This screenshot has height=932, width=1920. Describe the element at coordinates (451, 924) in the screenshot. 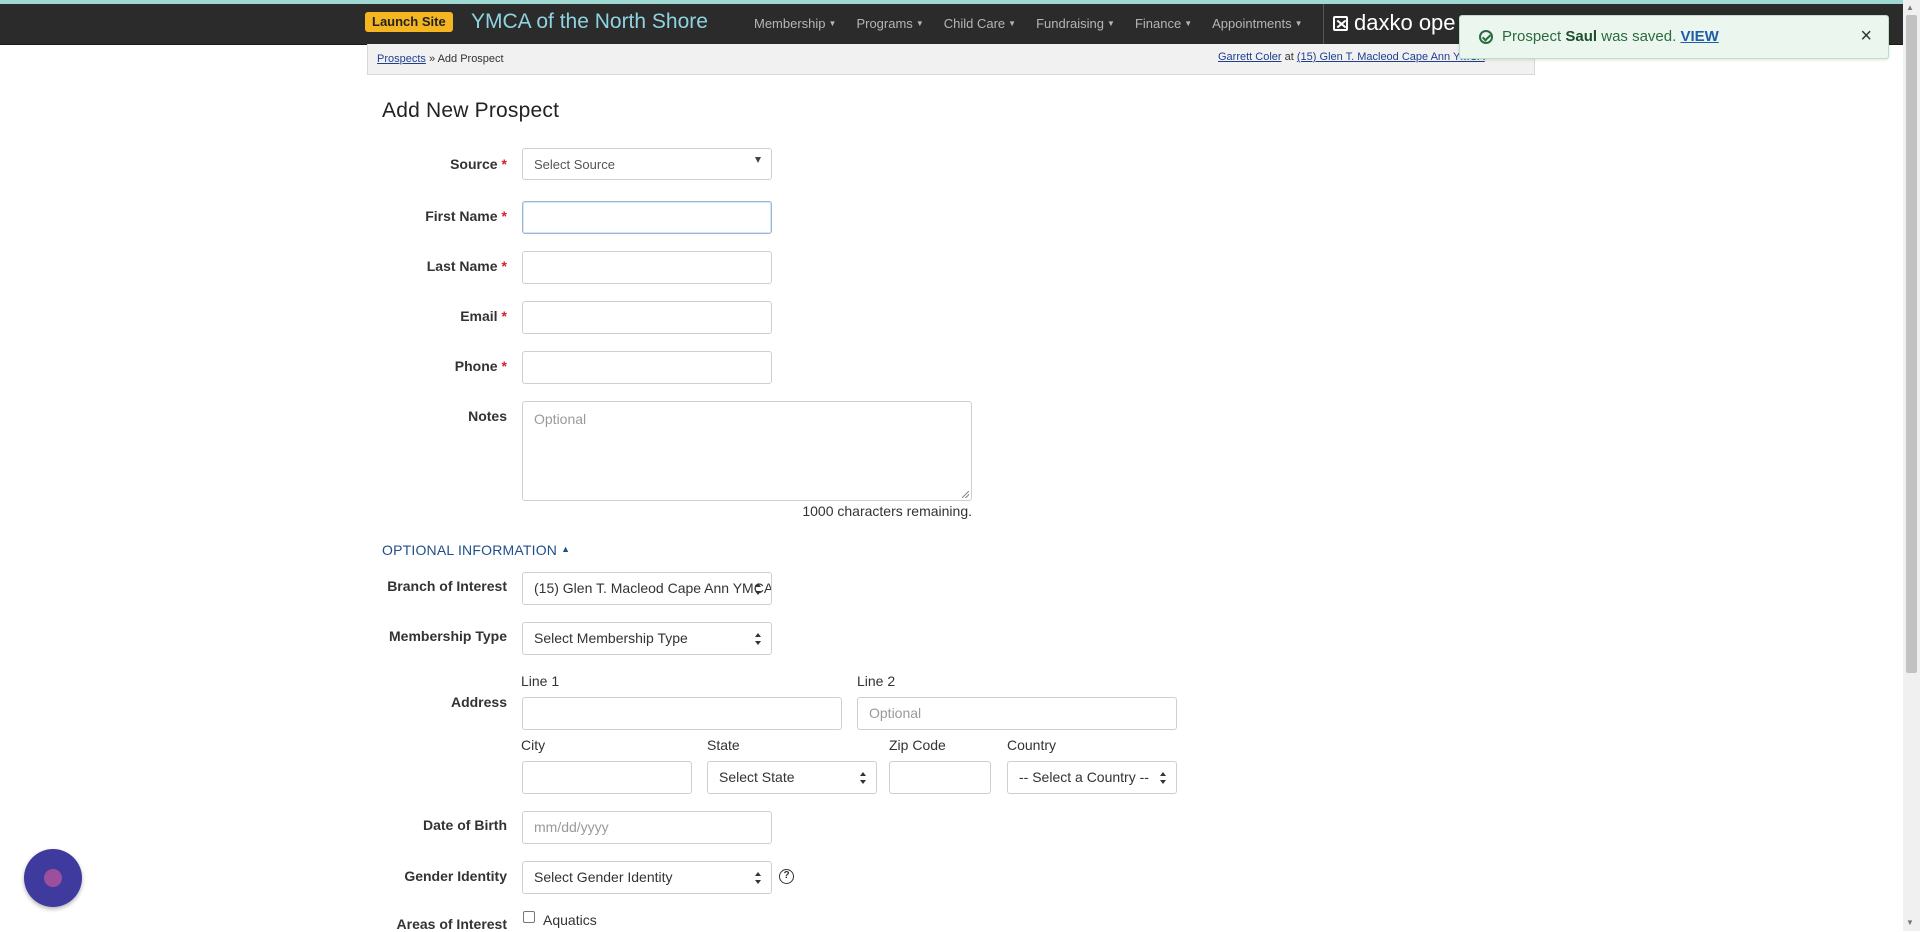

I see `areas-of-interest-label: Areas of Interest` at that location.